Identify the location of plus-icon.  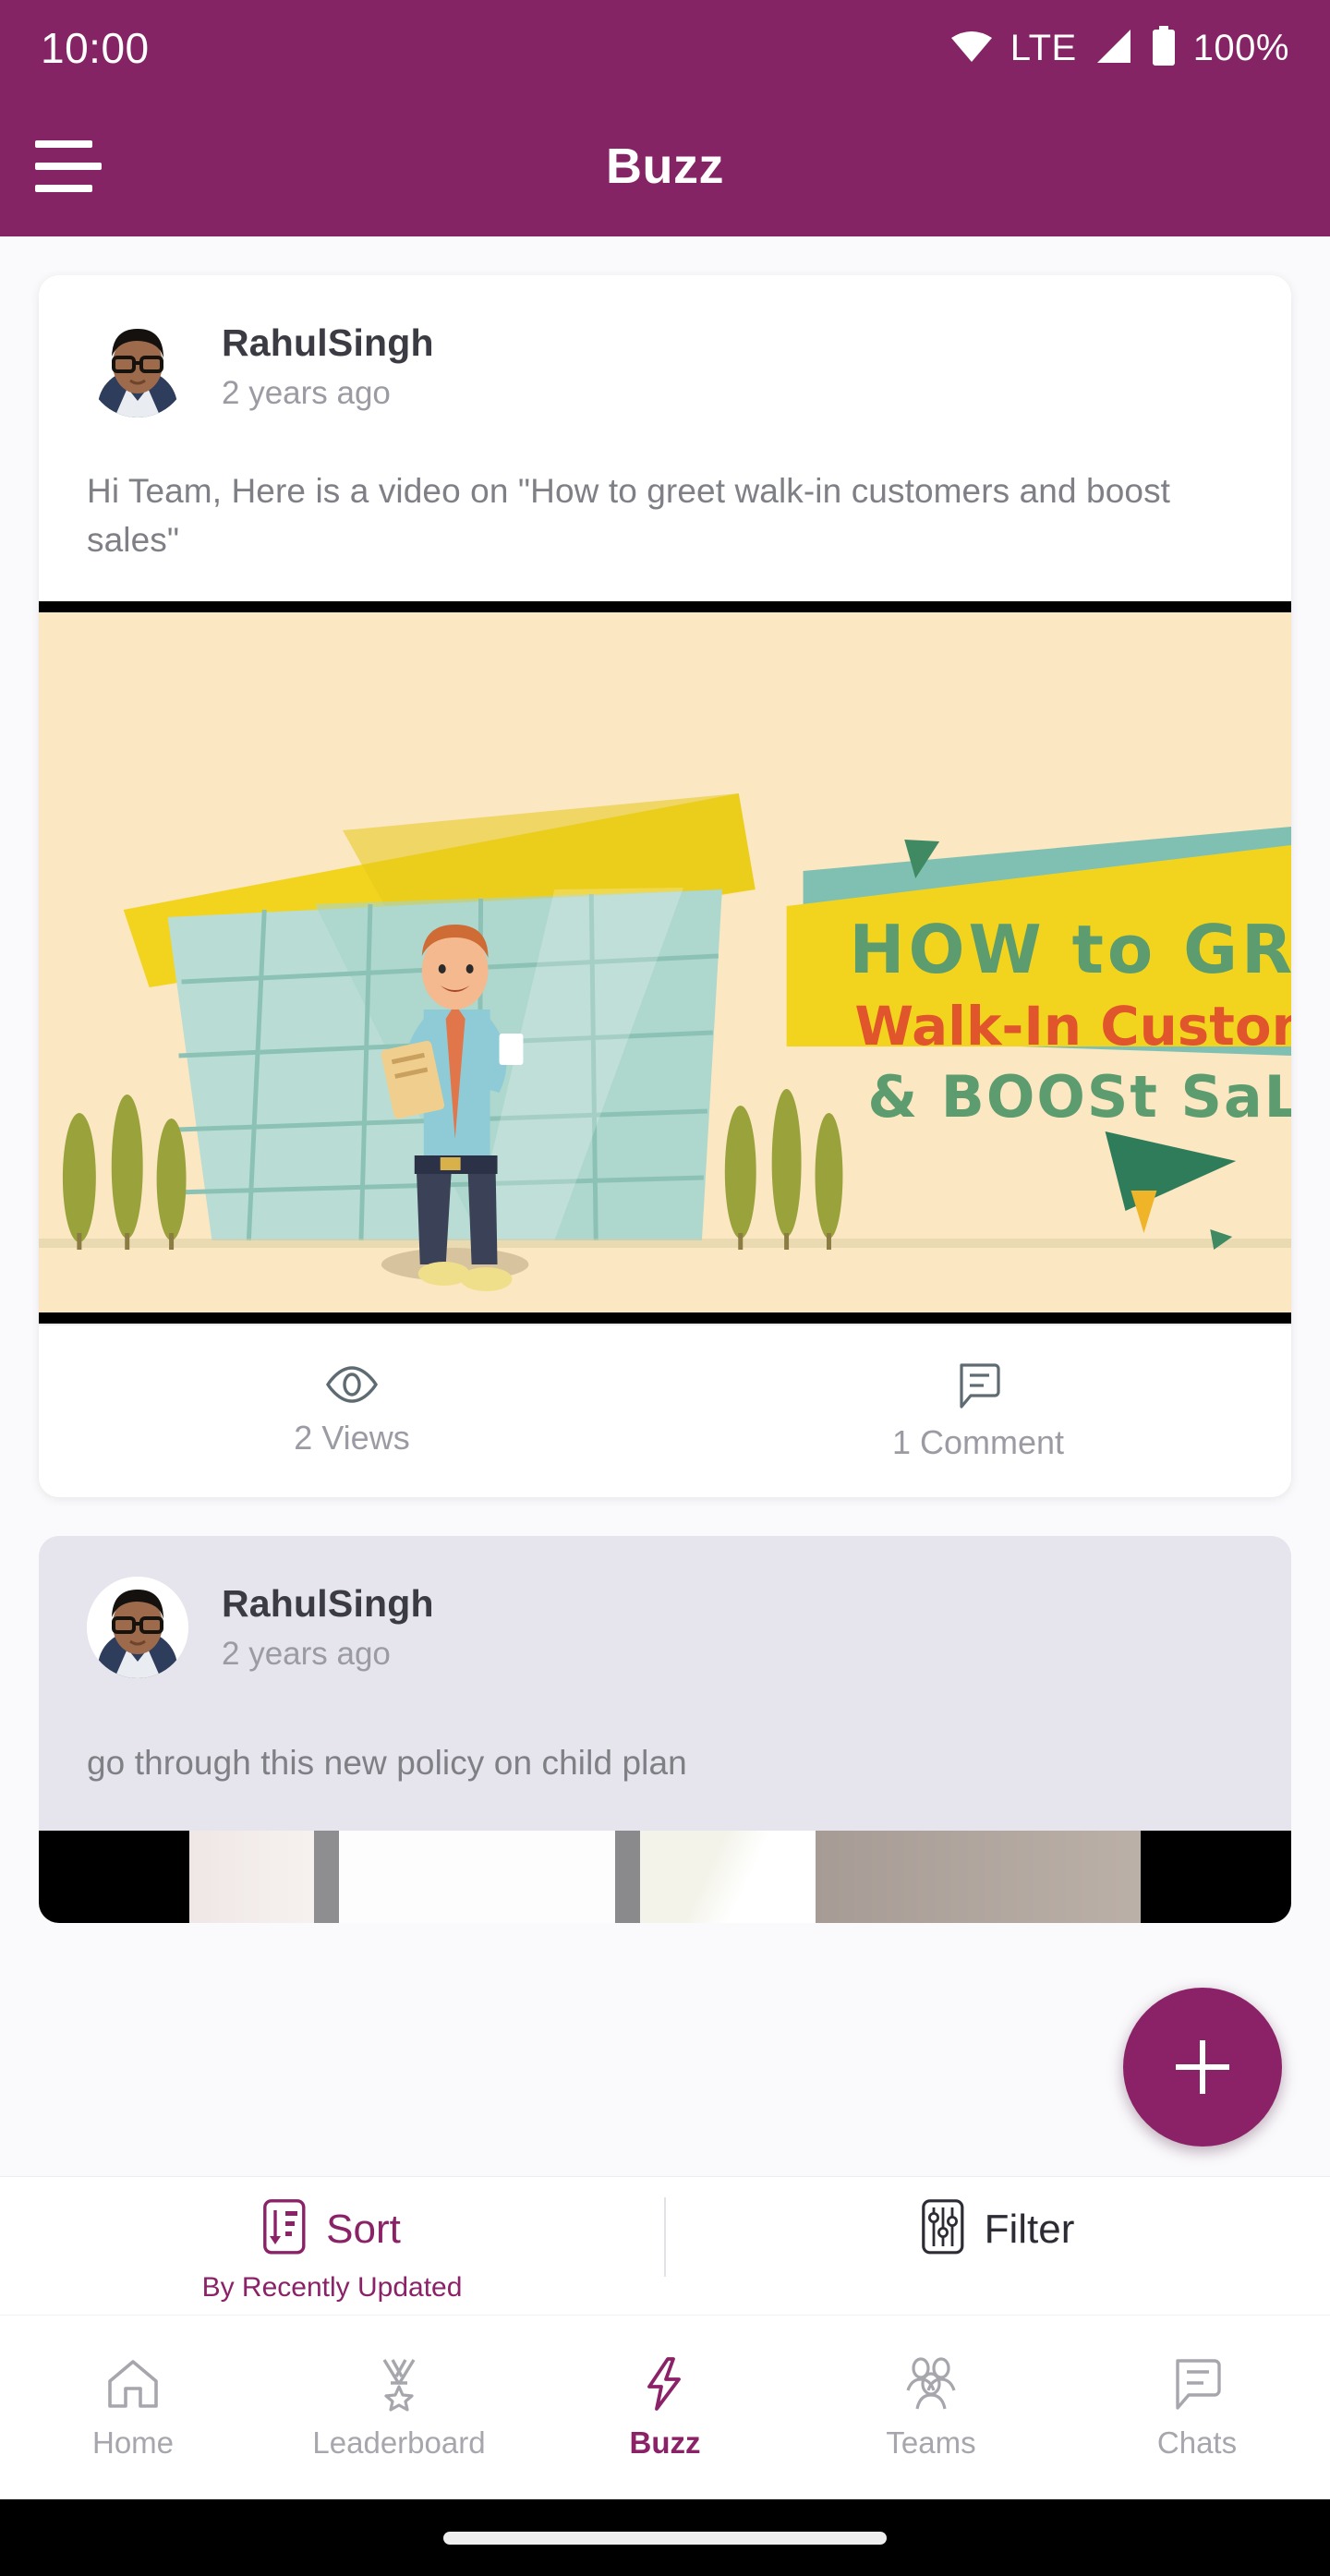
(1202, 2067).